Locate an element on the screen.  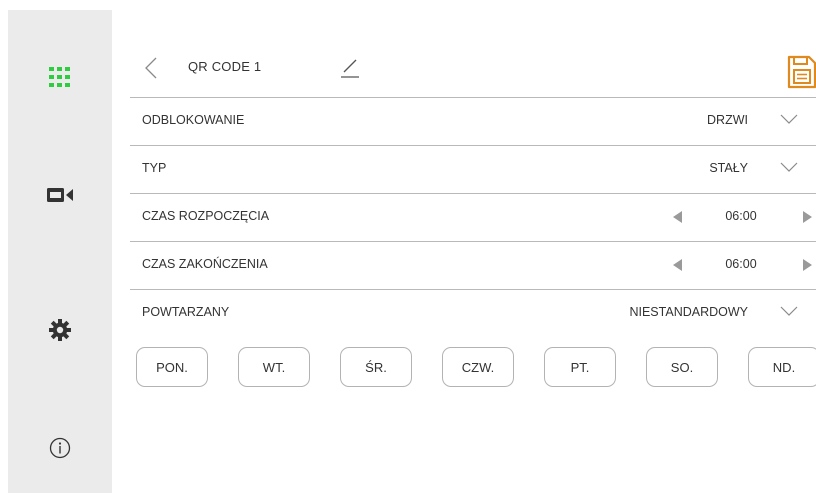
day-button-tue: WT. is located at coordinates (274, 367).